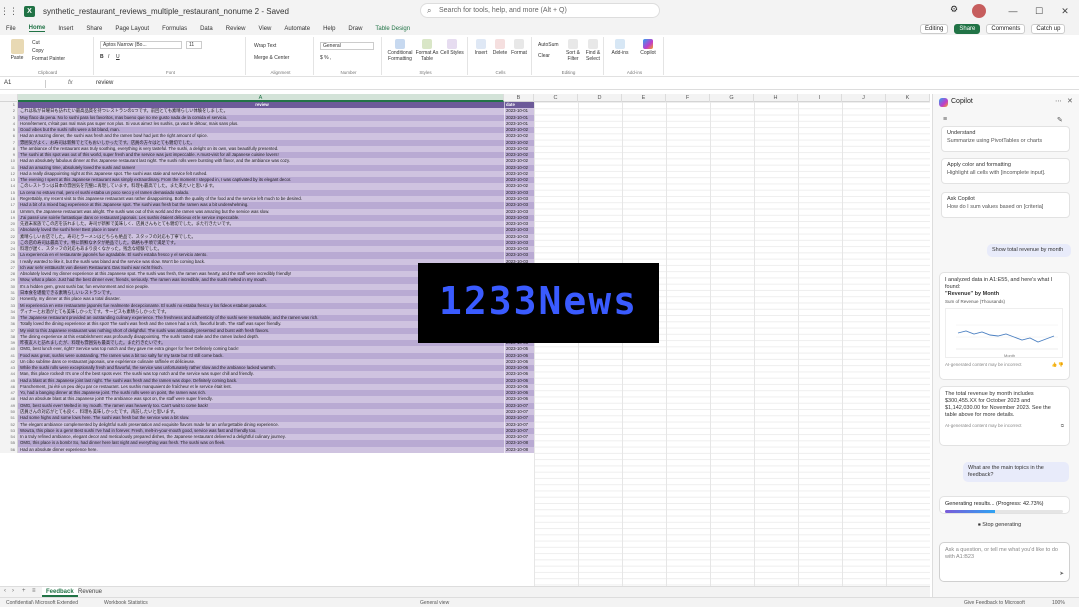 This screenshot has width=1079, height=607. Describe the element at coordinates (820, 98) in the screenshot. I see `column-header-i: I` at that location.